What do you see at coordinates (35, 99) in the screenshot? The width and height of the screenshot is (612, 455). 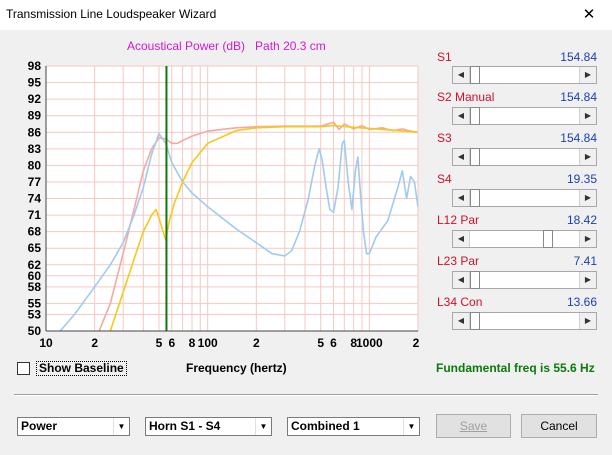 I see `y-tick-label: 92` at bounding box center [35, 99].